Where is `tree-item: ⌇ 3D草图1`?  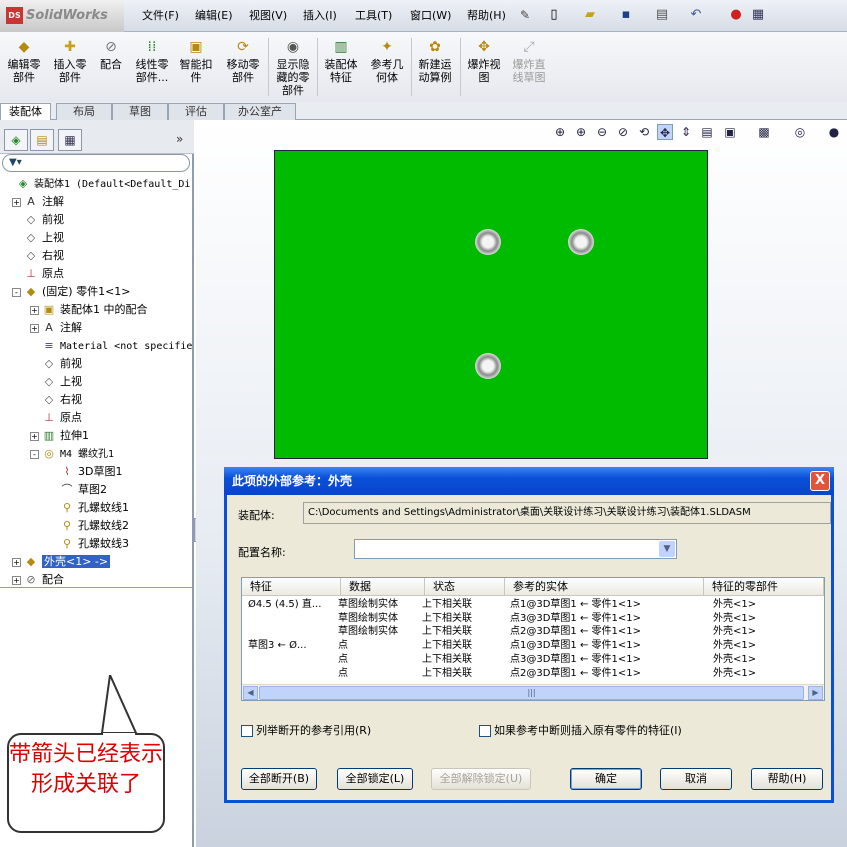 tree-item: ⌇ 3D草图1 is located at coordinates (85, 472).